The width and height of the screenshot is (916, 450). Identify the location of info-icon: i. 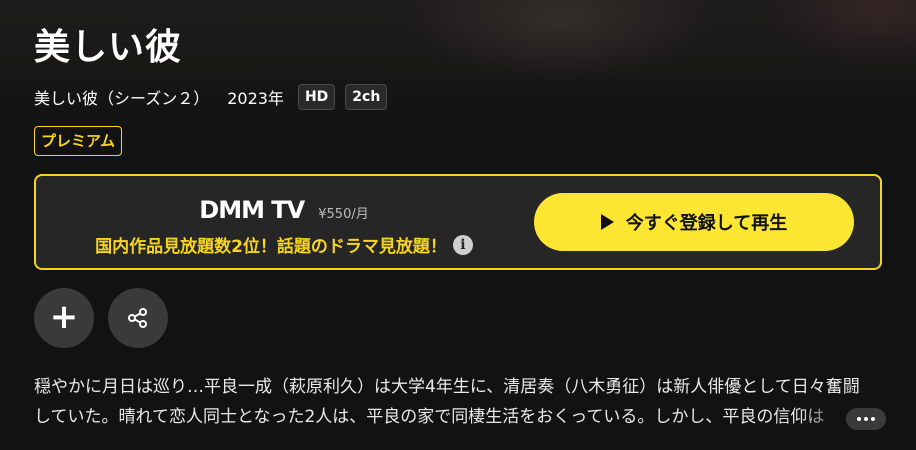
(462, 244).